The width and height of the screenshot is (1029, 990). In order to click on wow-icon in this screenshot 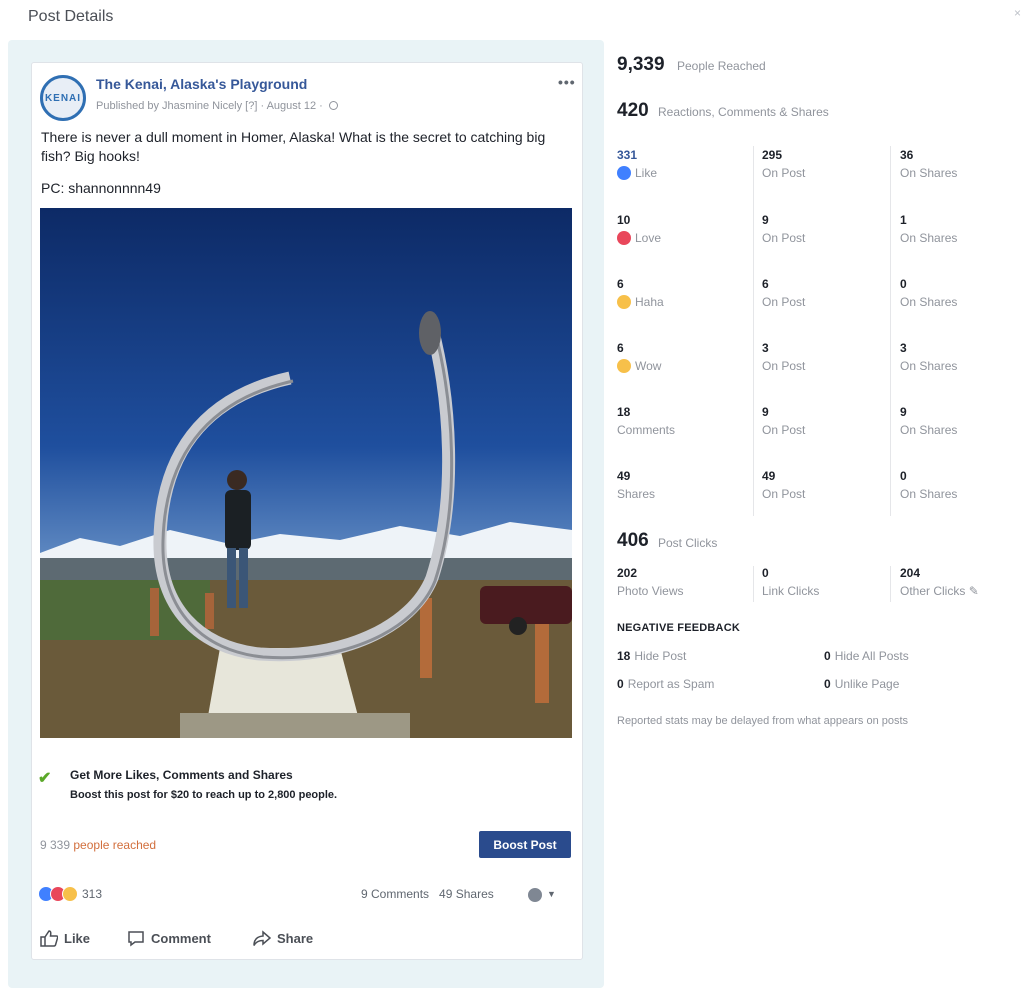, I will do `click(624, 366)`.